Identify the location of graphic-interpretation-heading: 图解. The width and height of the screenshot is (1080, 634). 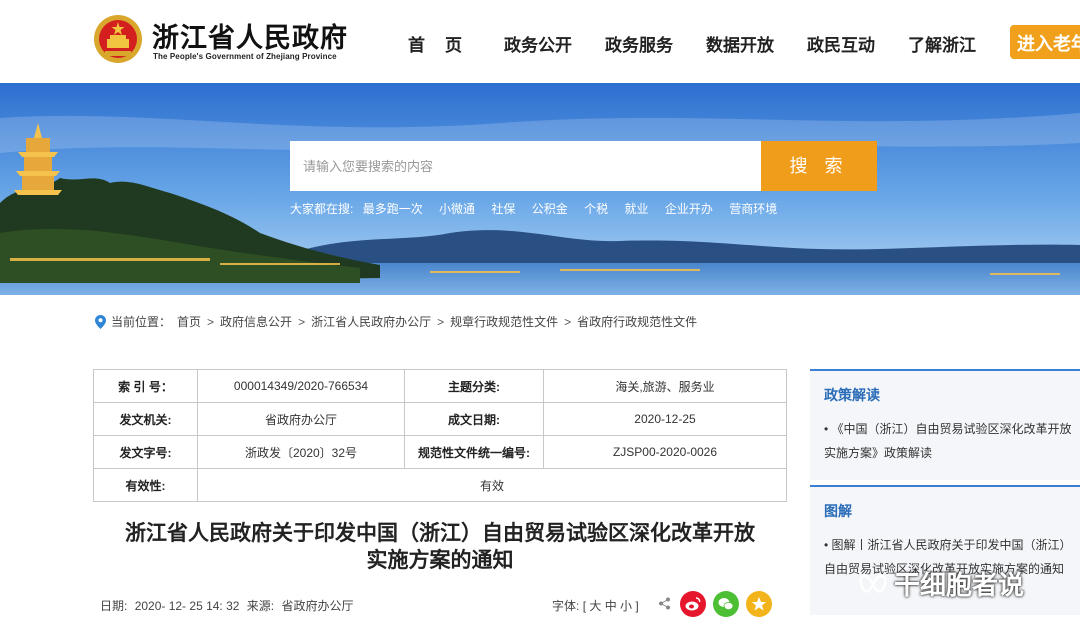
(838, 511).